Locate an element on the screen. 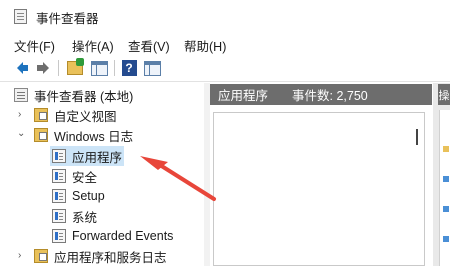 Image resolution: width=450 pixels, height=266 pixels. annotation-arrow is located at coordinates (178, 178).